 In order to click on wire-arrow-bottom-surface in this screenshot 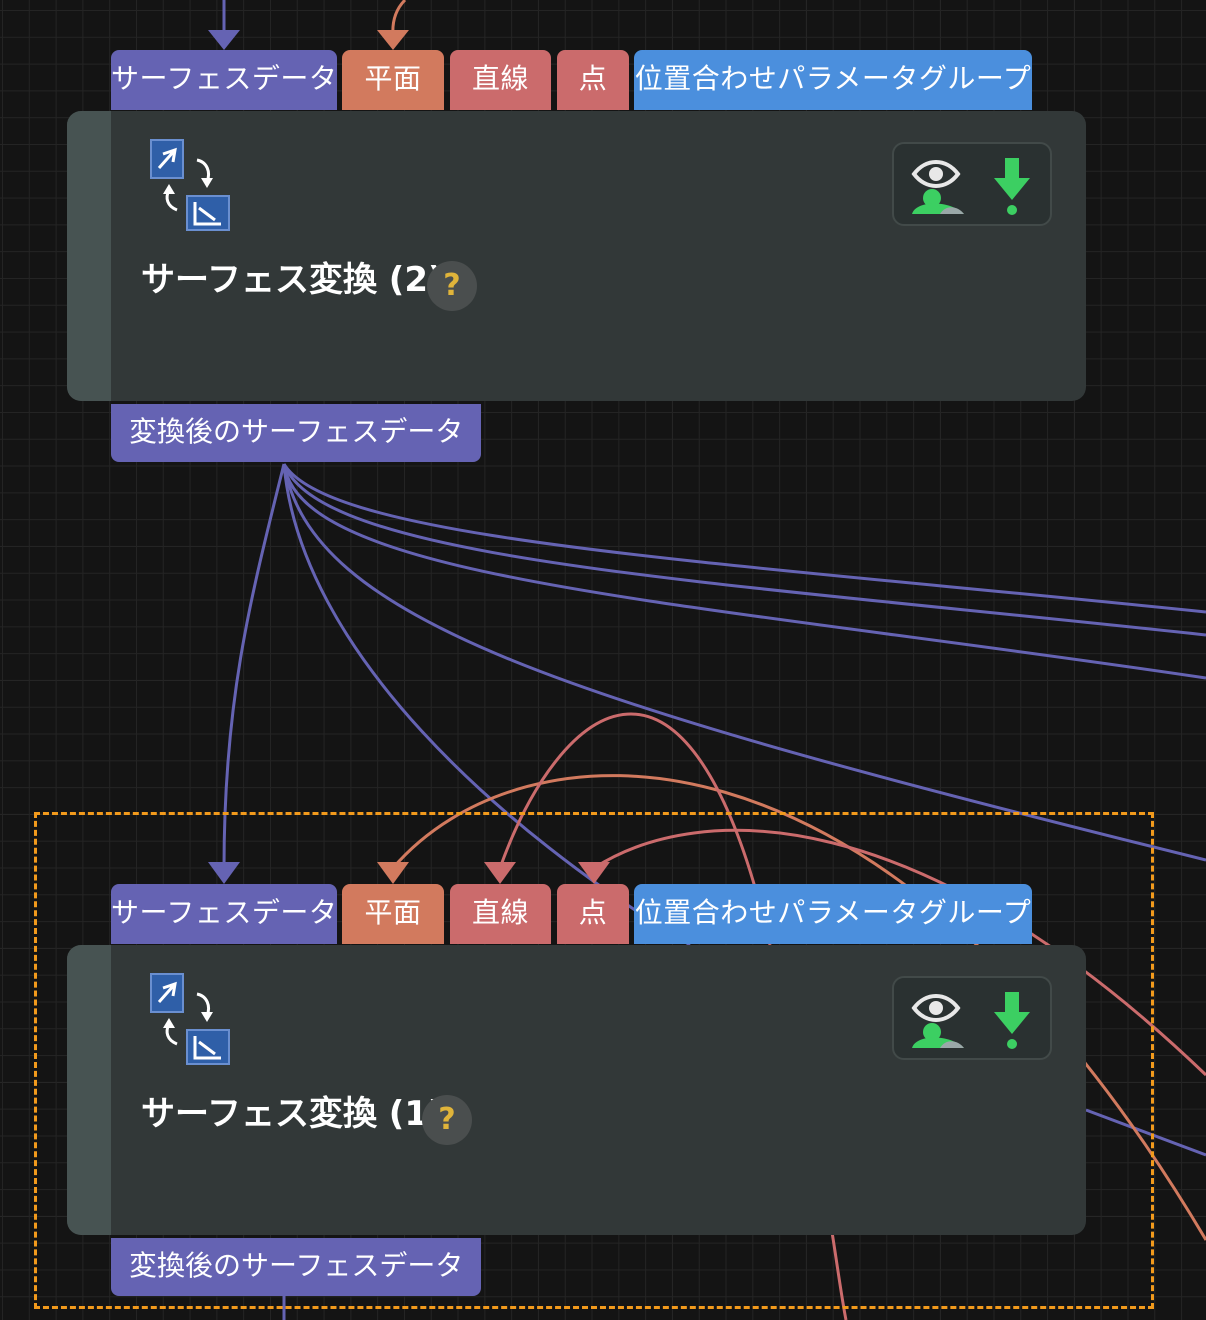, I will do `click(224, 873)`.